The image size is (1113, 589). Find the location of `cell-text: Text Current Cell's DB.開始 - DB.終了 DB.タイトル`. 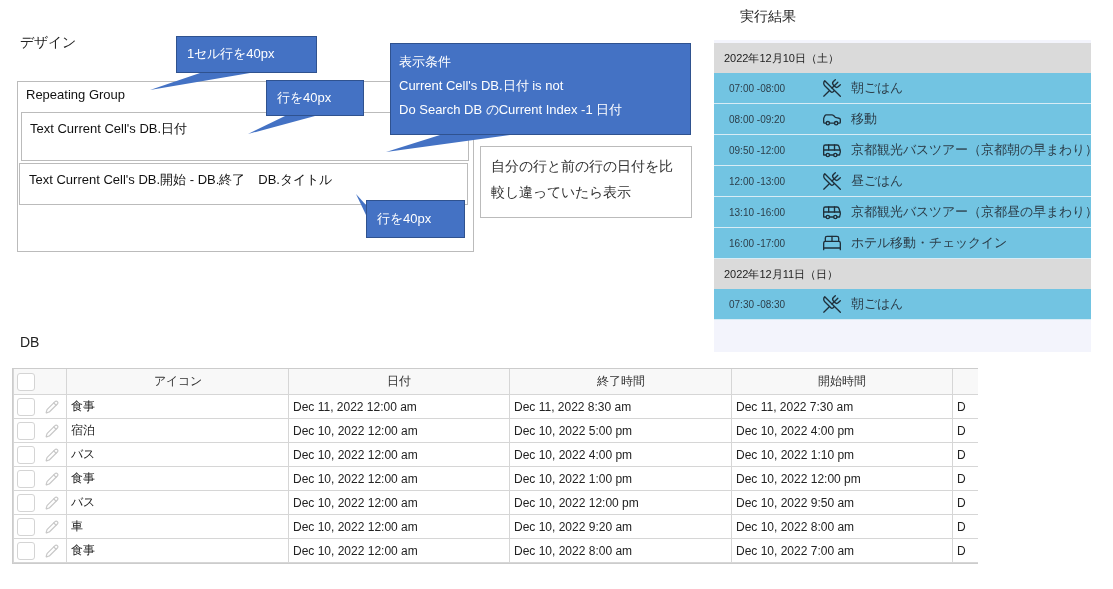

cell-text: Text Current Cell's DB.開始 - DB.終了 DB.タイトル is located at coordinates (180, 180).